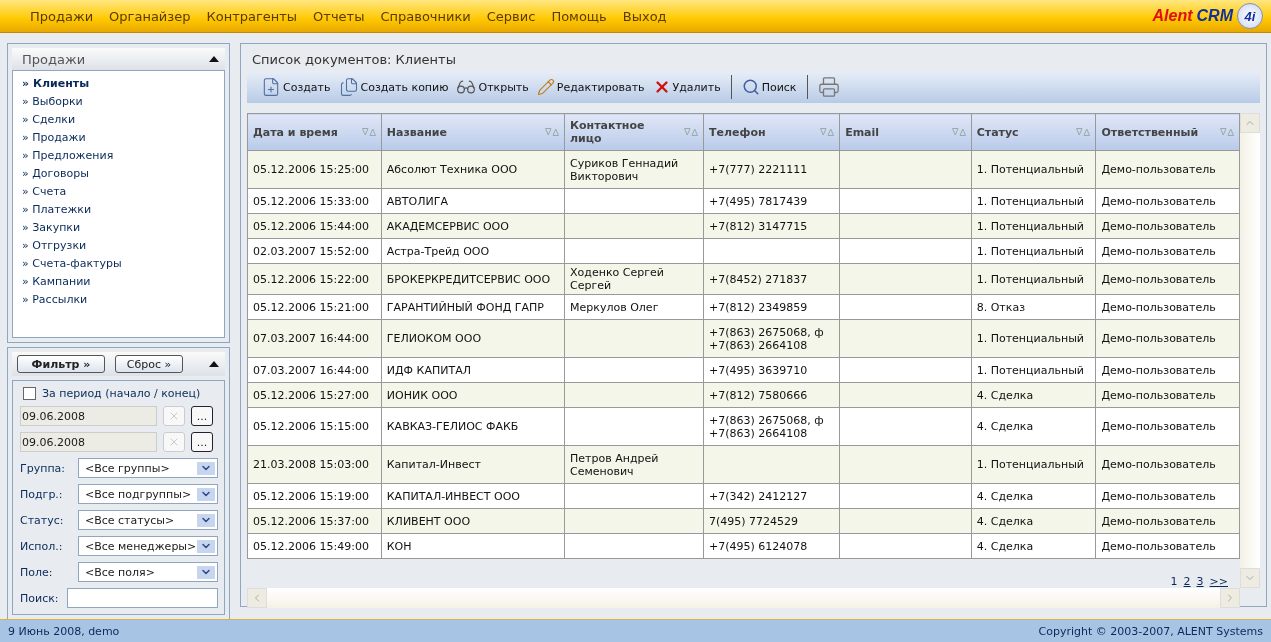 The height and width of the screenshot is (642, 1271). Describe the element at coordinates (473, 370) in the screenshot. I see `table-cell: ИДФ КАПИТАЛ` at that location.